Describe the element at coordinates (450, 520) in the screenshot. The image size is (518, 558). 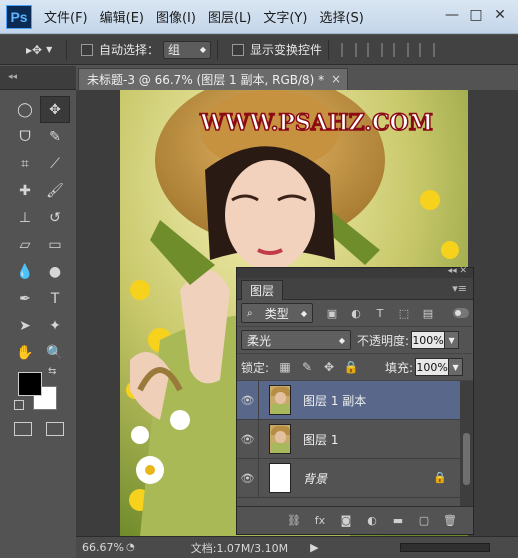
I see `delete-icon: 🗑` at that location.